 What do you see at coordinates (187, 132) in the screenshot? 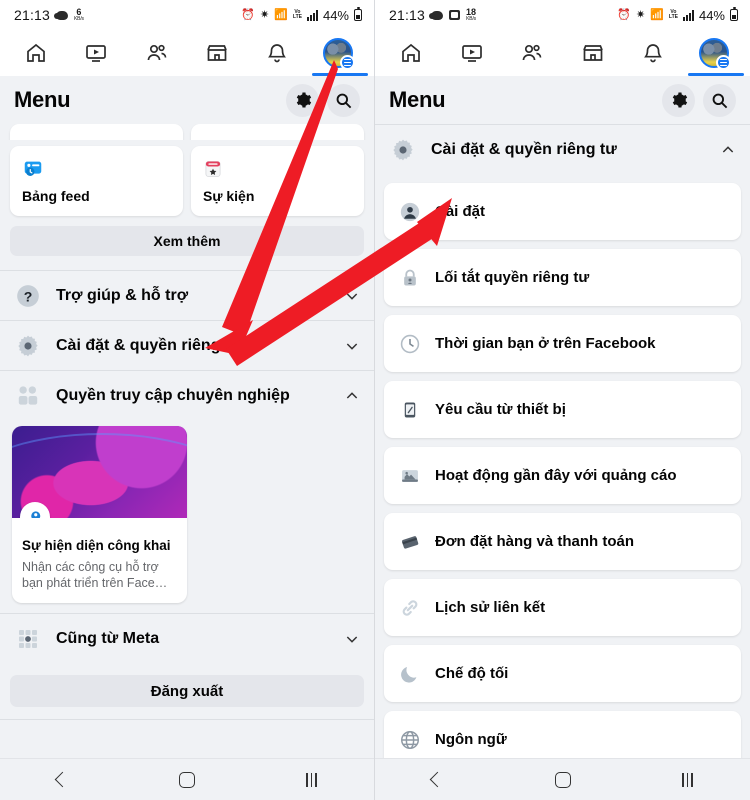
I see `tiles-row-clipped` at bounding box center [187, 132].